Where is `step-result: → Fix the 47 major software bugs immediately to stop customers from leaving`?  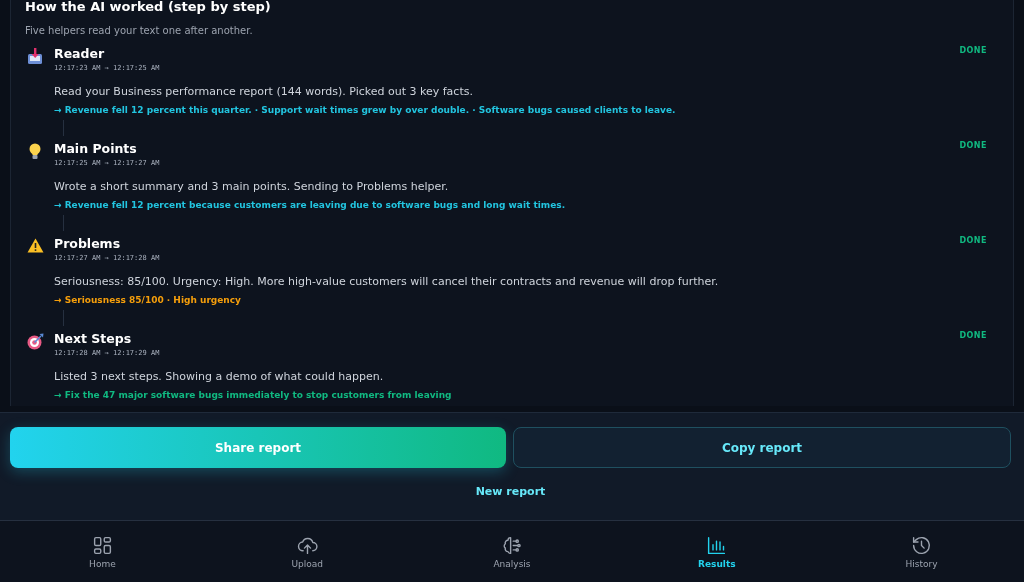 step-result: → Fix the 47 major software bugs immediately to stop customers from leaving is located at coordinates (253, 395).